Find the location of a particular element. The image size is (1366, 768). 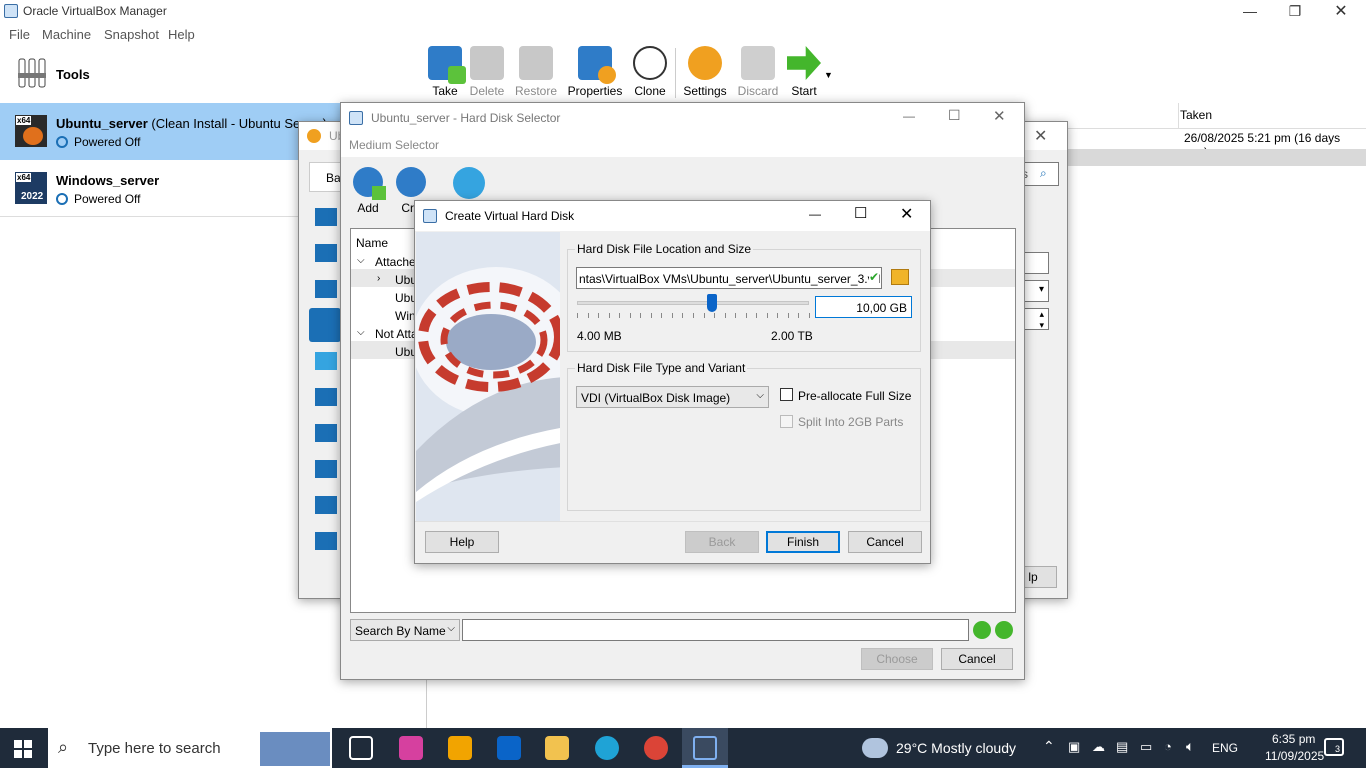

size-slider-track is located at coordinates (693, 303).